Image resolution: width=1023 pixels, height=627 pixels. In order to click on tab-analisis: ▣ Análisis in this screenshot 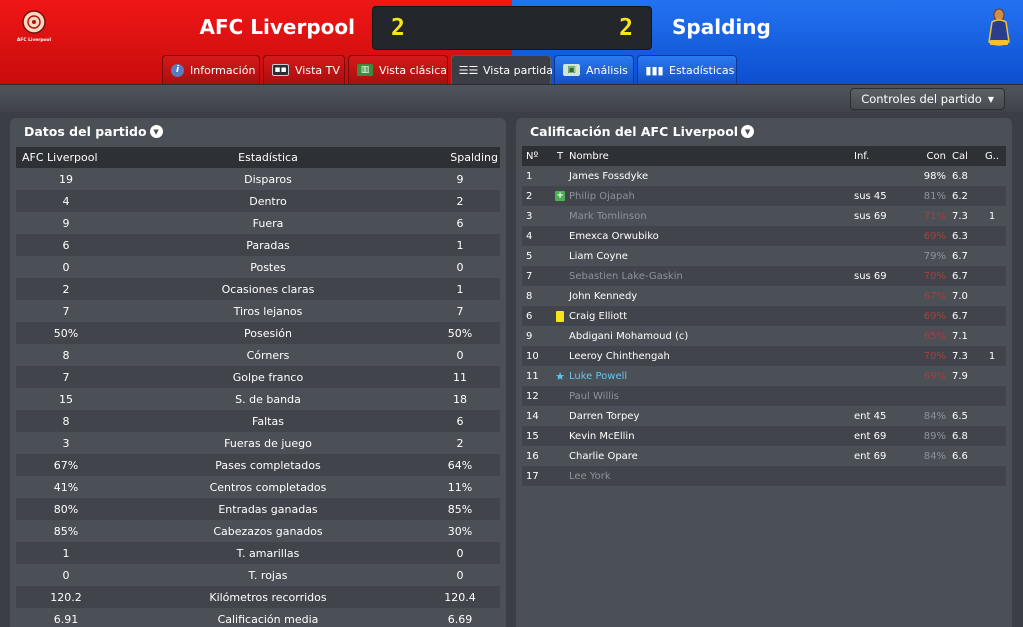, I will do `click(594, 69)`.